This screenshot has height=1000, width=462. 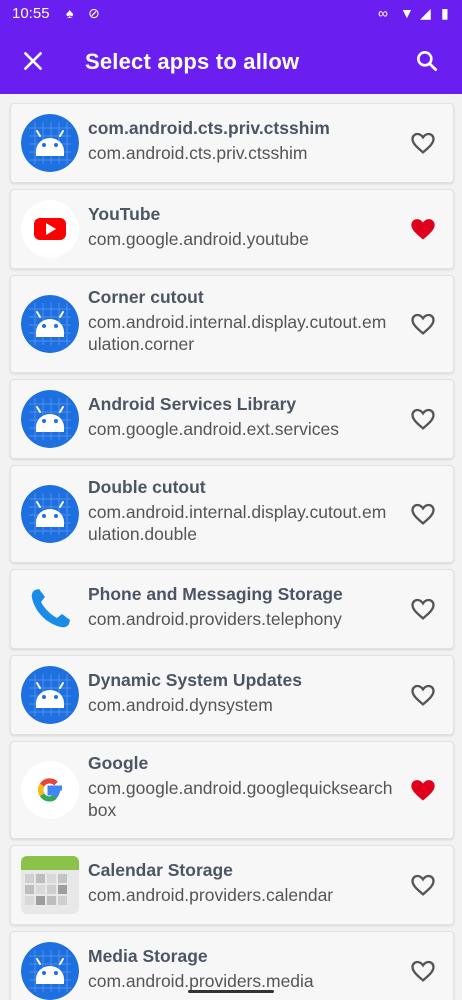 What do you see at coordinates (211, 895) in the screenshot?
I see `app-package: com.android.providers.calendar` at bounding box center [211, 895].